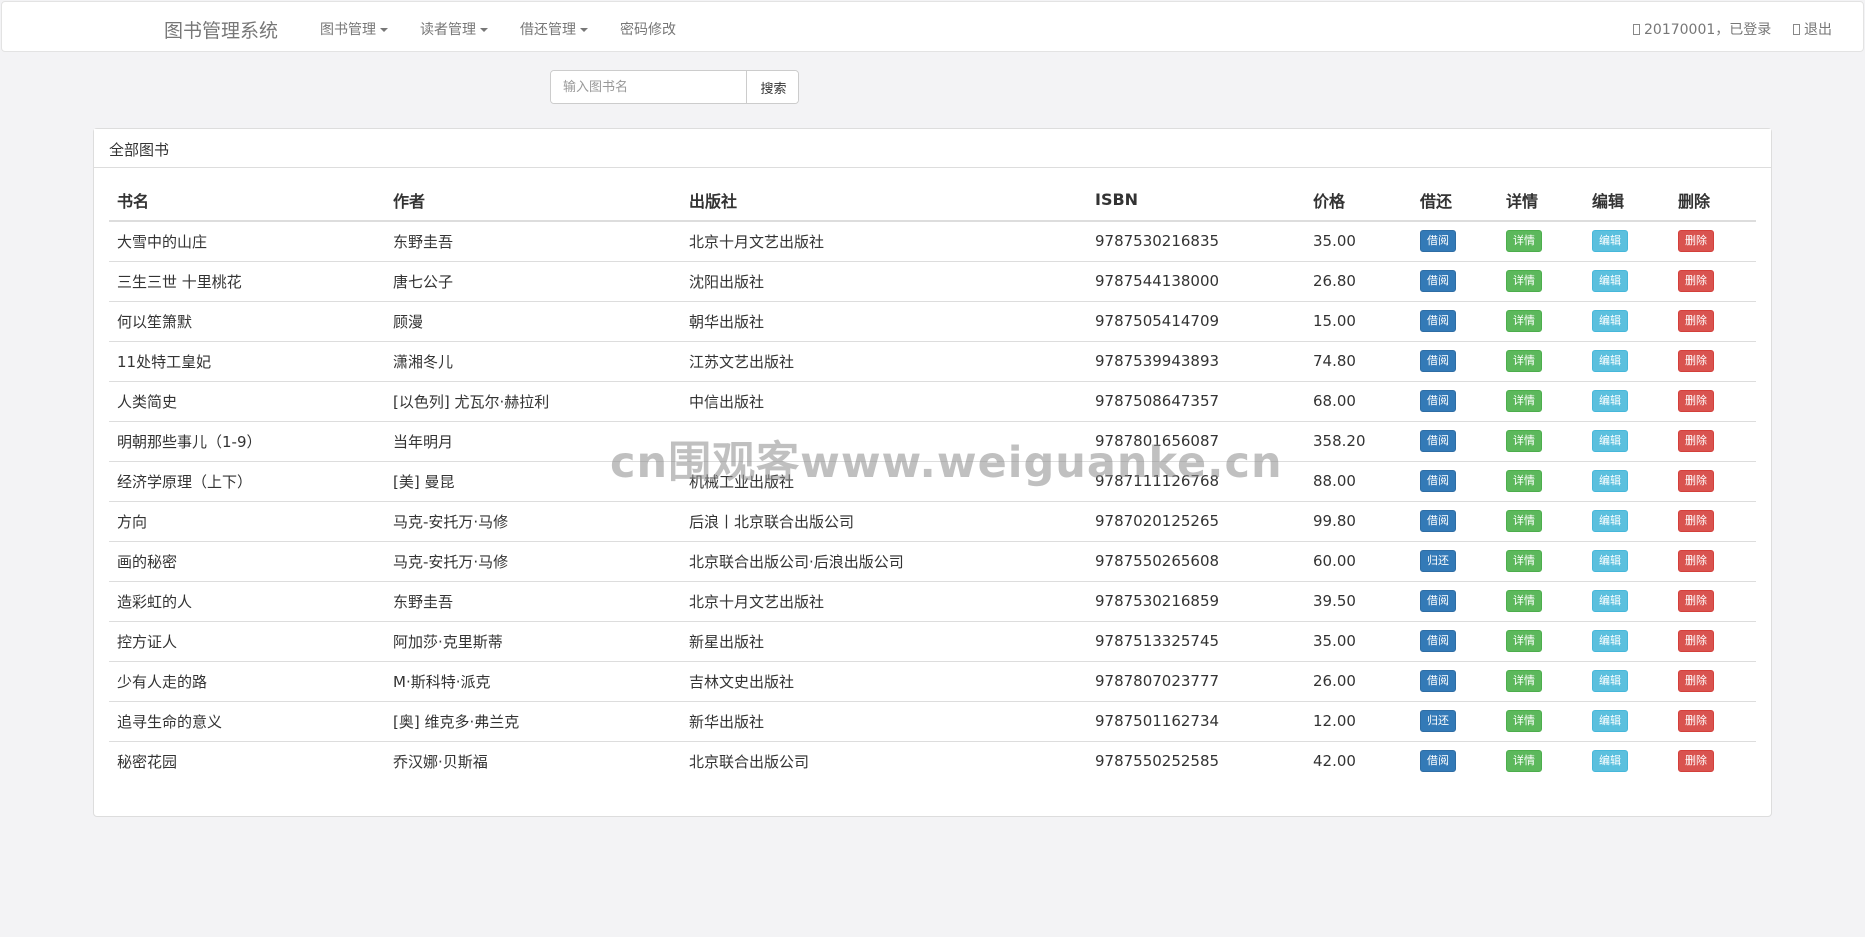 The image size is (1865, 937). What do you see at coordinates (1358, 640) in the screenshot?
I see `book-price-cell: 35.00` at bounding box center [1358, 640].